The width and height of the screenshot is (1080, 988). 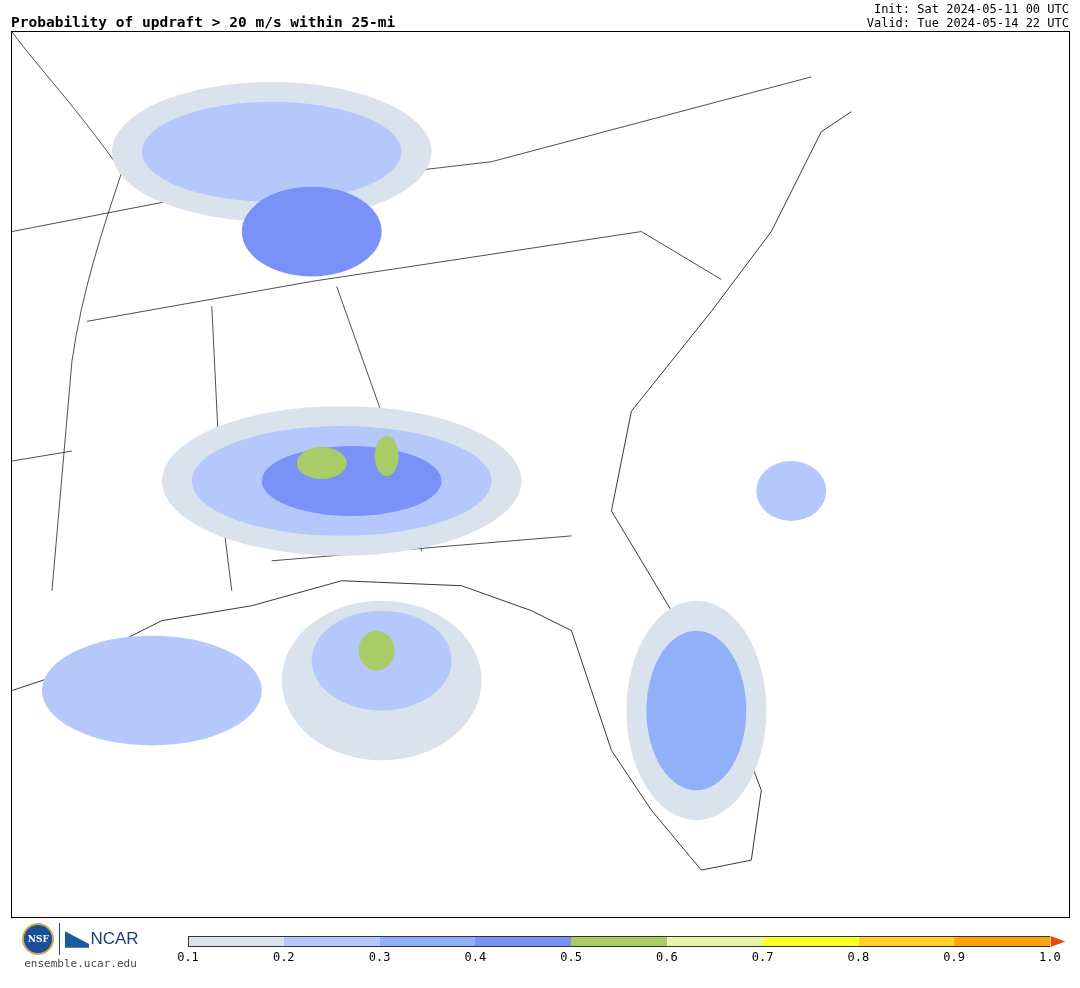 What do you see at coordinates (667, 957) in the screenshot?
I see `colorbar-tick-label: 0.6` at bounding box center [667, 957].